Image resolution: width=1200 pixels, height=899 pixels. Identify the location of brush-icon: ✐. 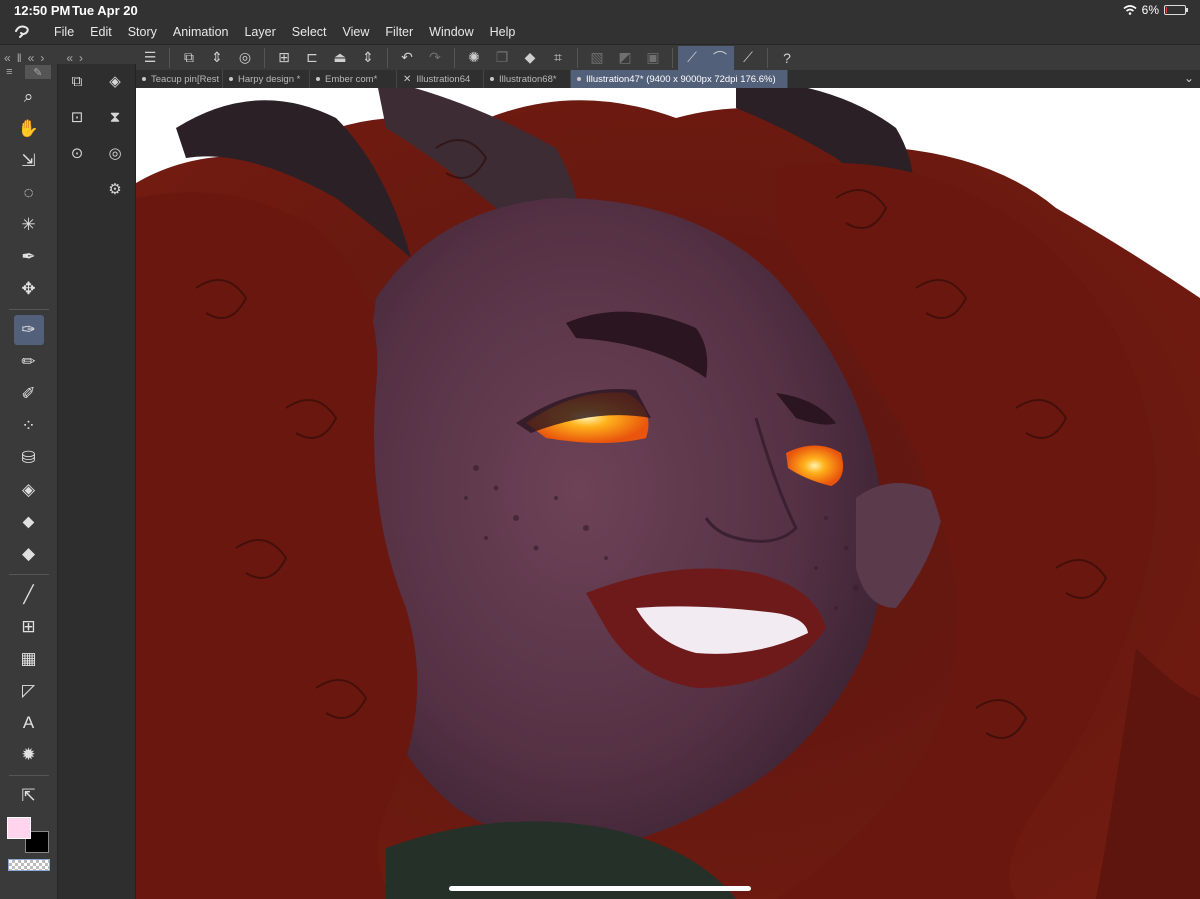
(29, 394).